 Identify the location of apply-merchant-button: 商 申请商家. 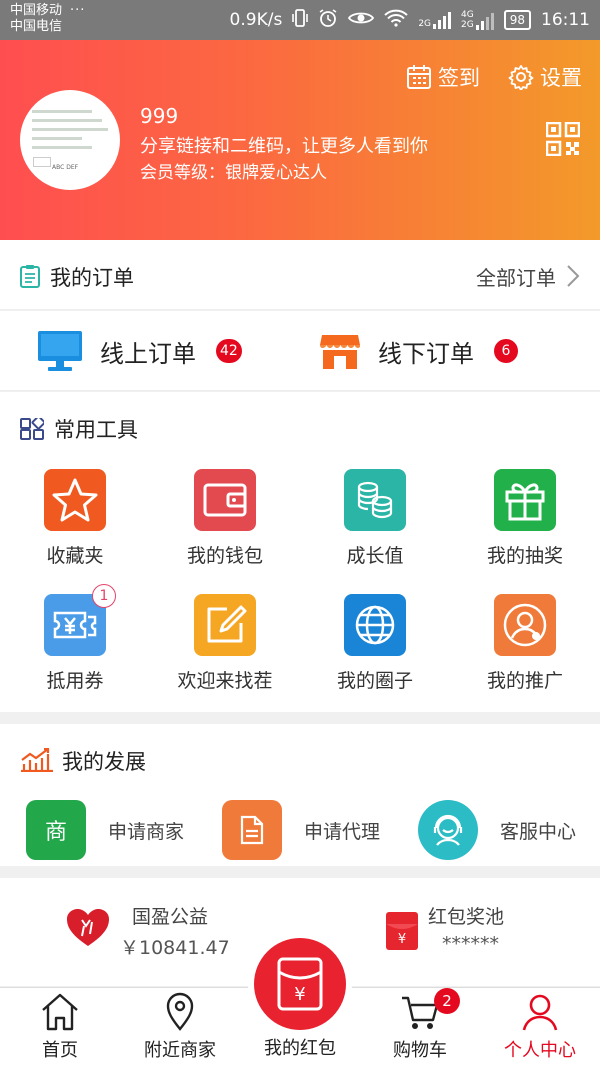
(105, 830).